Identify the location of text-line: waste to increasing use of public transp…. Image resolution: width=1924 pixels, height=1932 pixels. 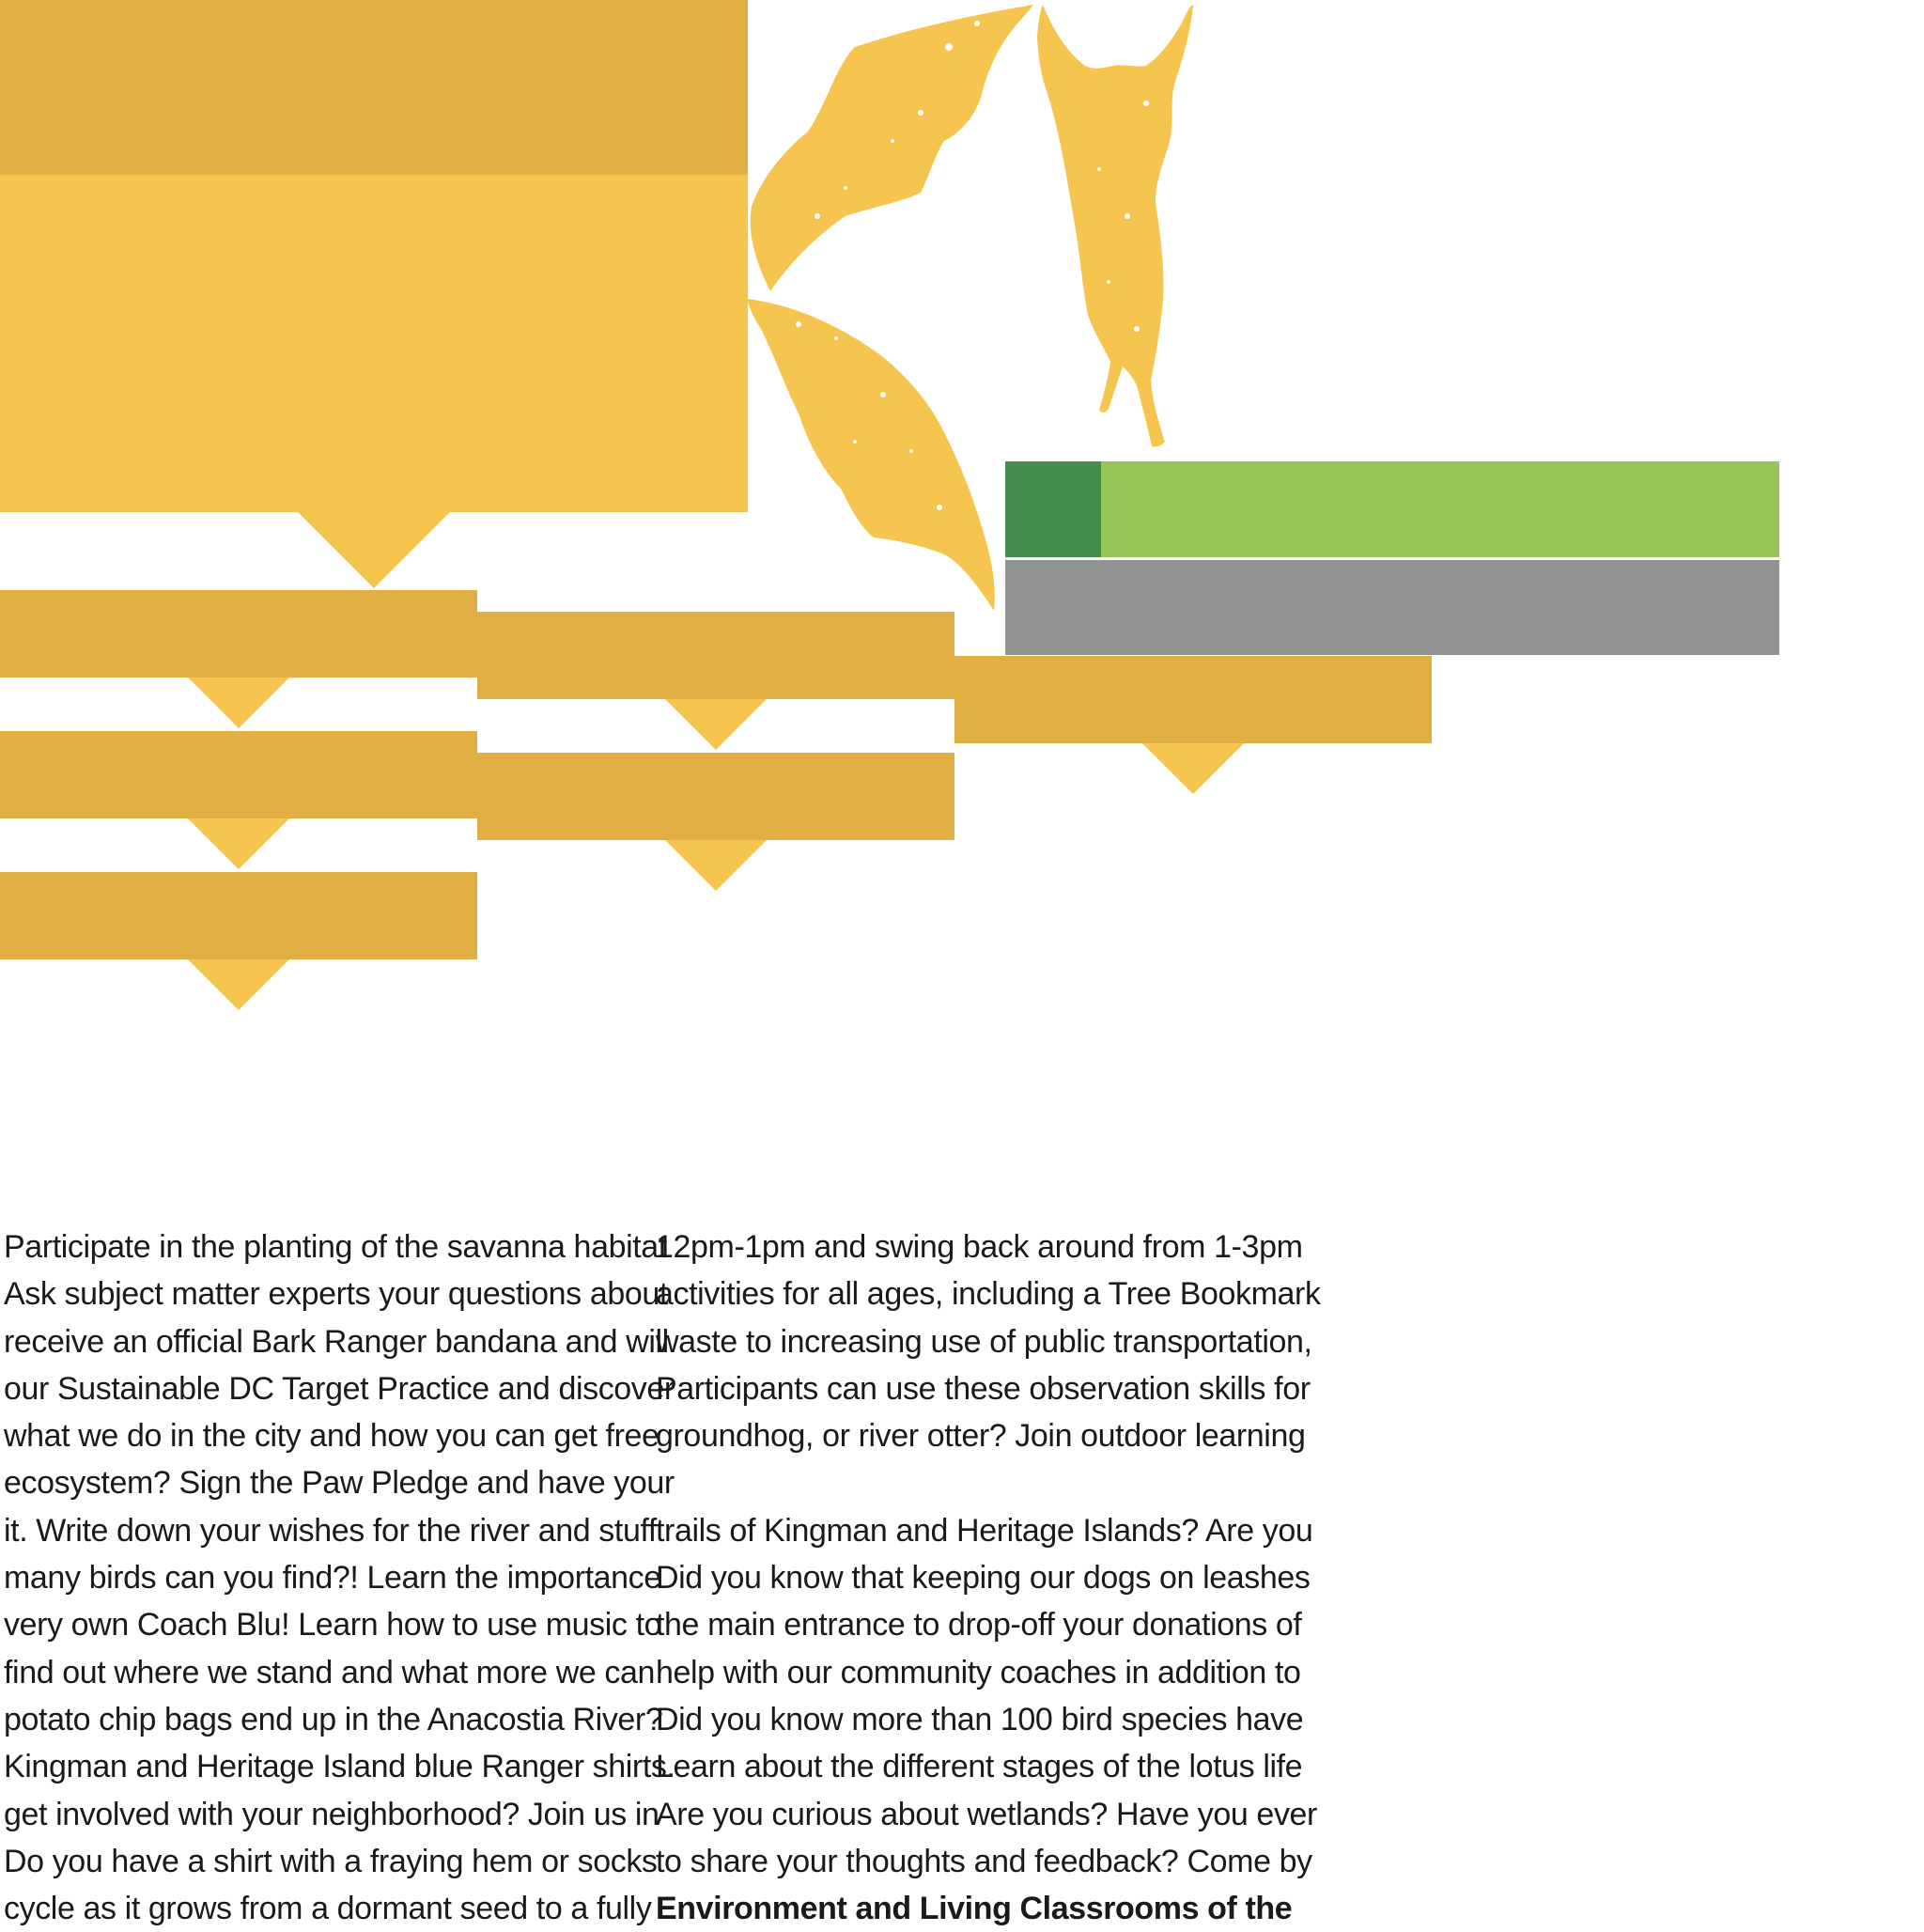
(984, 1341).